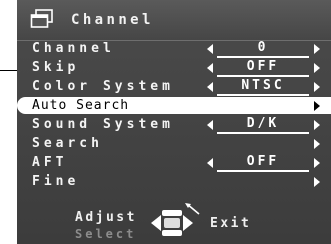 The height and width of the screenshot is (244, 331). I want to click on menu-item-skip: Skip OFF, so click(174, 67).